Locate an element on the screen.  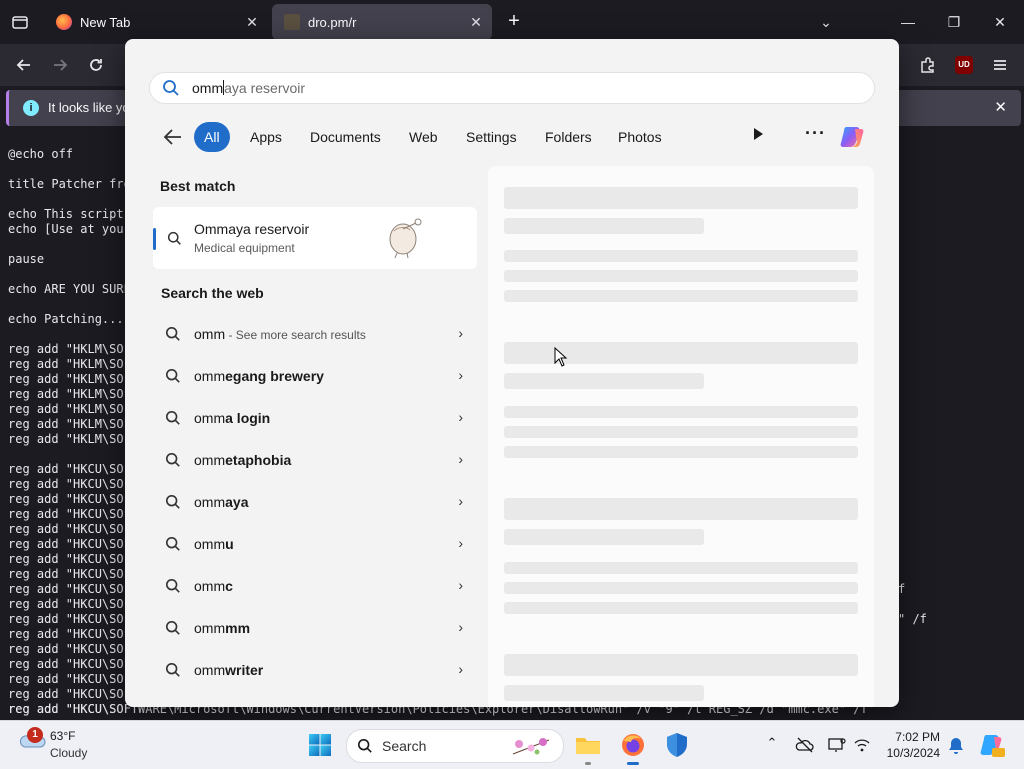
ublock-origin-button: UD is located at coordinates (964, 65).